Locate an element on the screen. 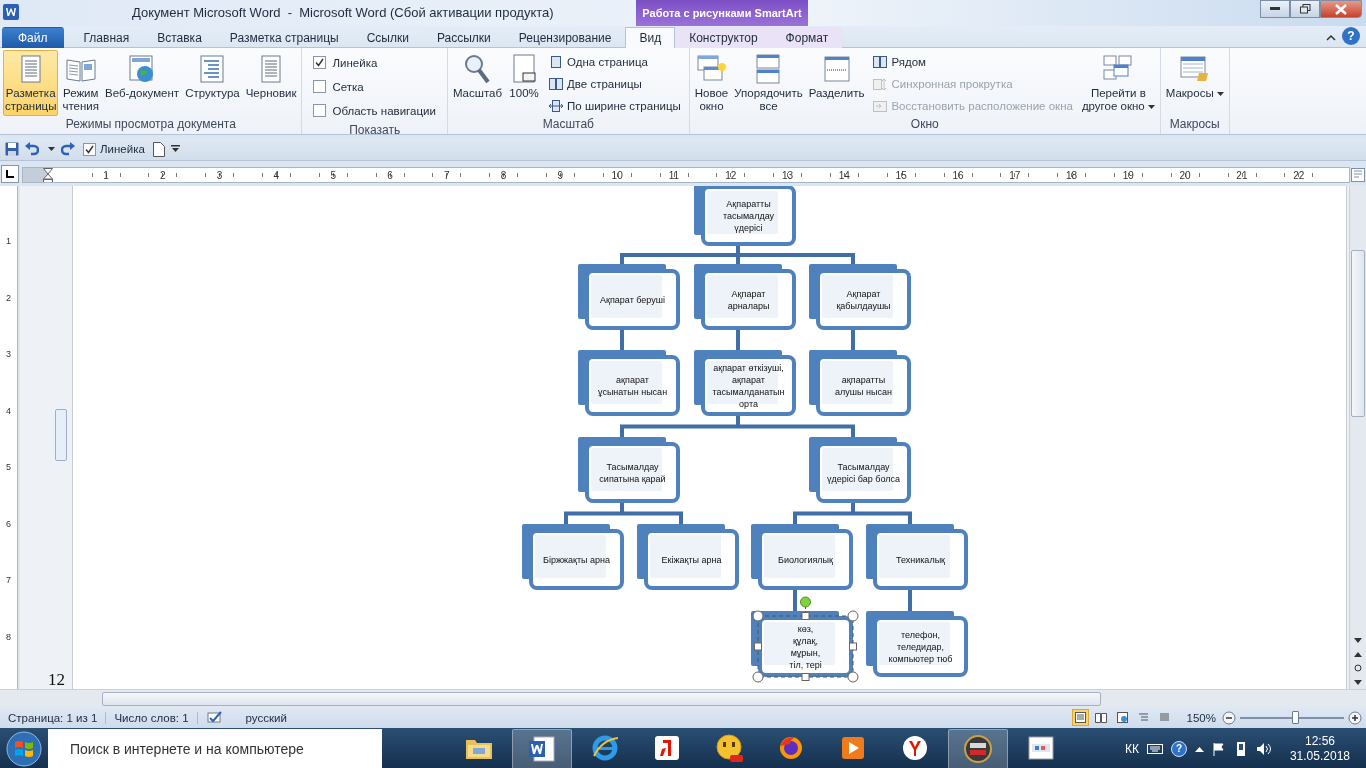 The height and width of the screenshot is (768, 1366). ribbon-button: Структура is located at coordinates (212, 83).